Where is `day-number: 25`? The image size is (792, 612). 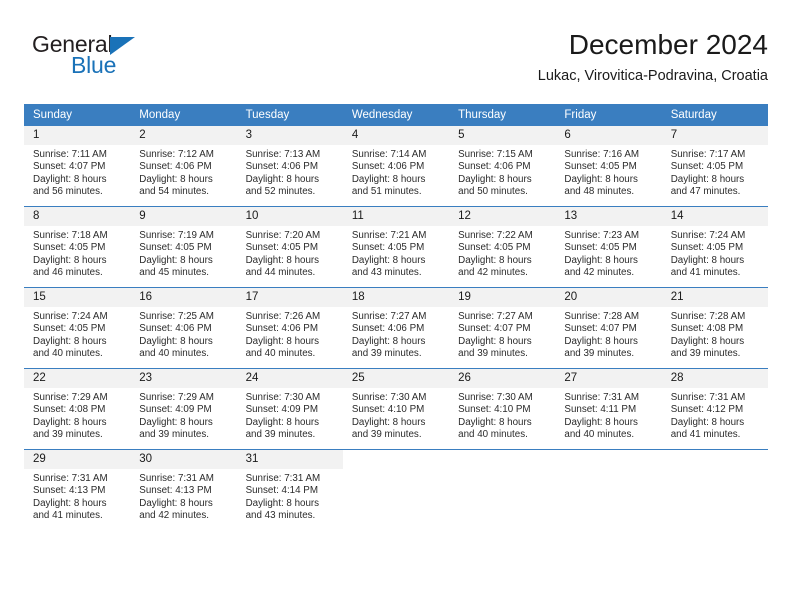 day-number: 25 is located at coordinates (396, 378).